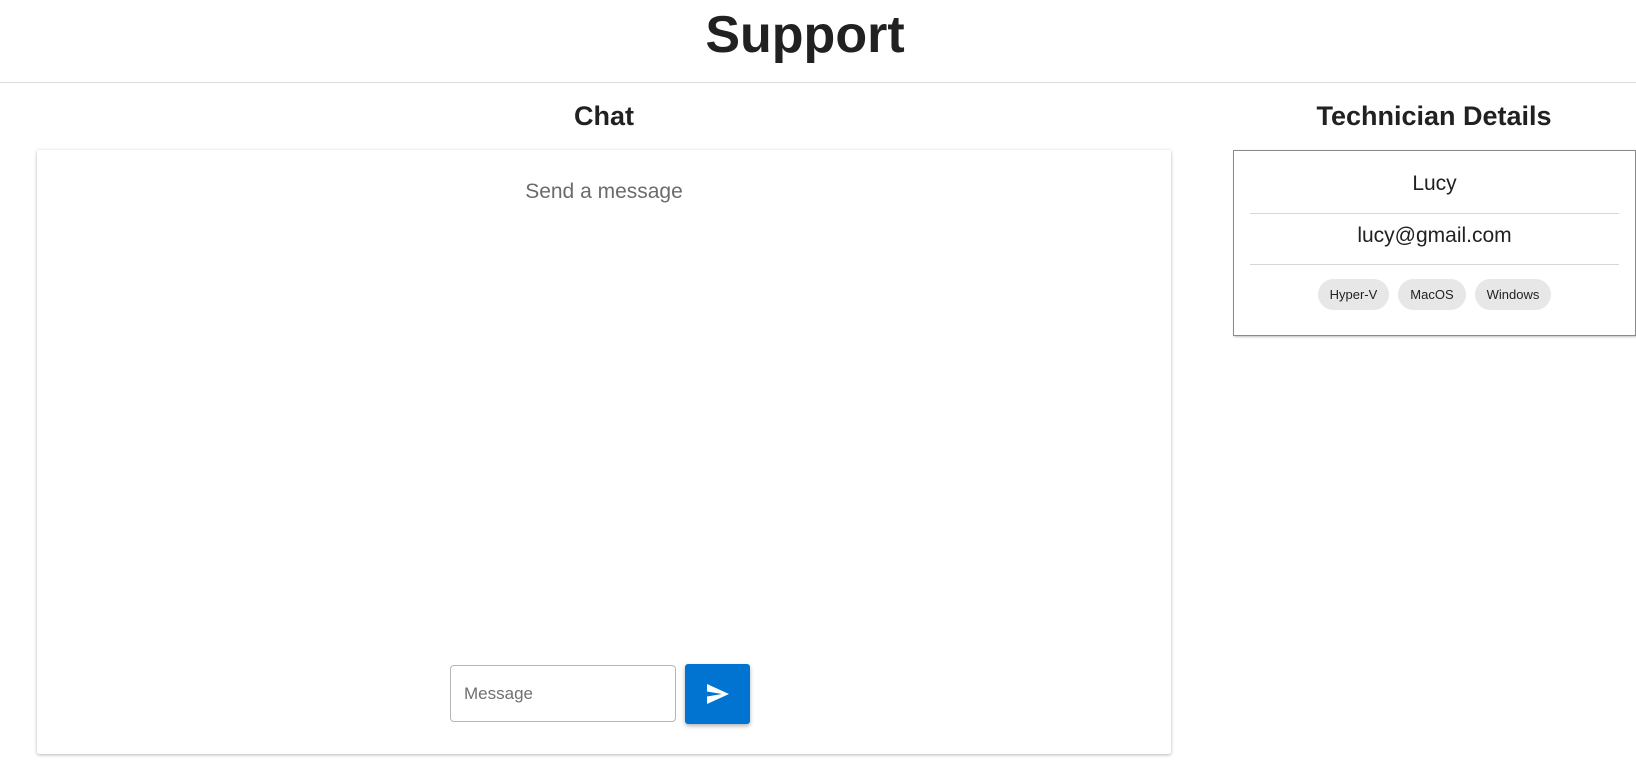 This screenshot has height=779, width=1636. I want to click on send-button, so click(717, 694).